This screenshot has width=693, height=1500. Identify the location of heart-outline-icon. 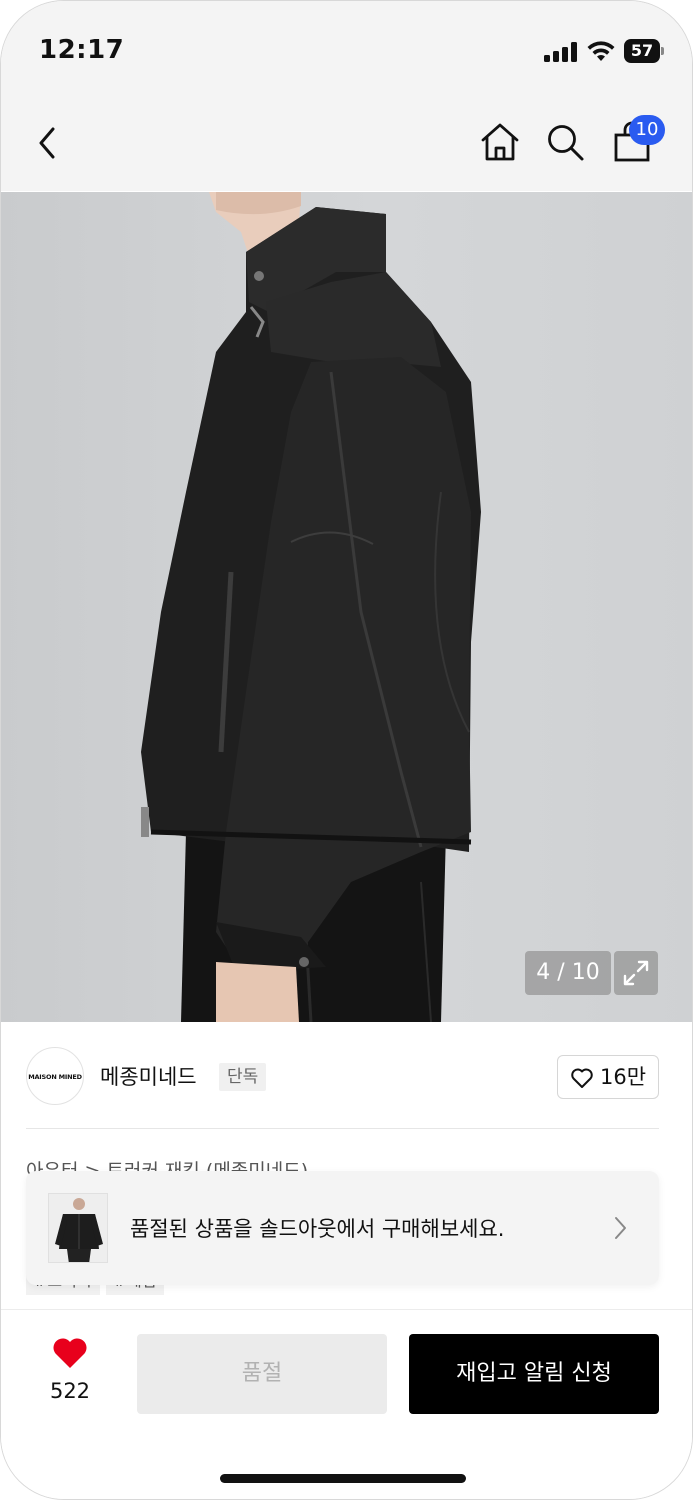
(582, 1078).